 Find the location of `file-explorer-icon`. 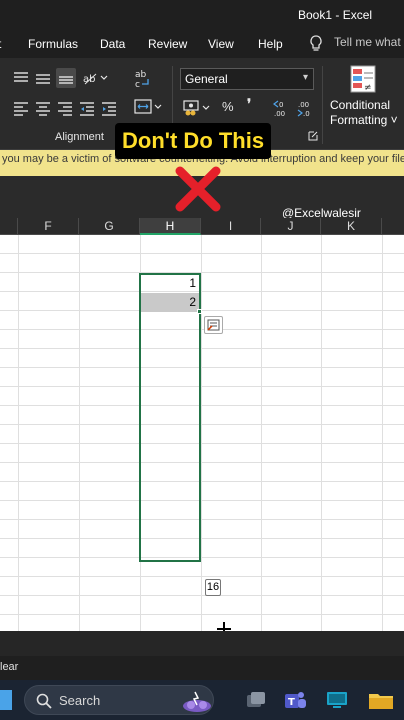

file-explorer-icon is located at coordinates (380, 700).